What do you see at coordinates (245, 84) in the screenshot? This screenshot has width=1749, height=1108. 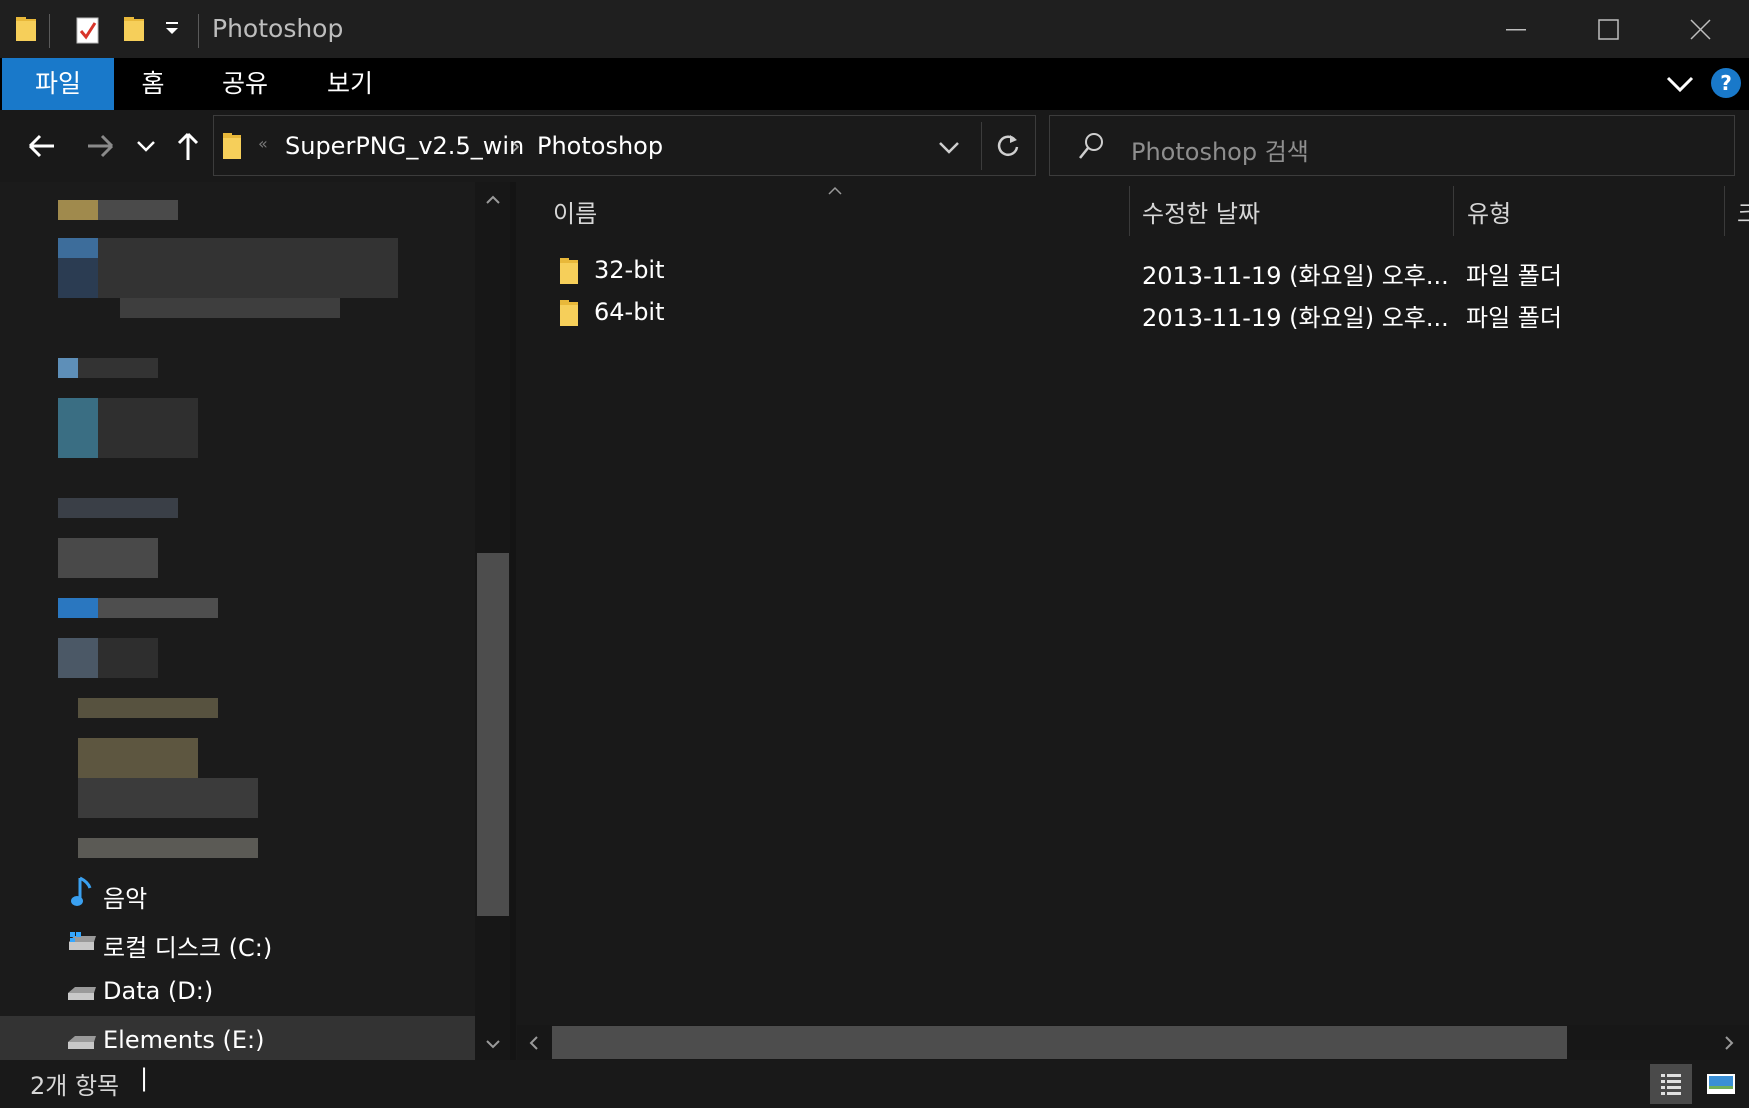 I see `tab-share: 공유` at bounding box center [245, 84].